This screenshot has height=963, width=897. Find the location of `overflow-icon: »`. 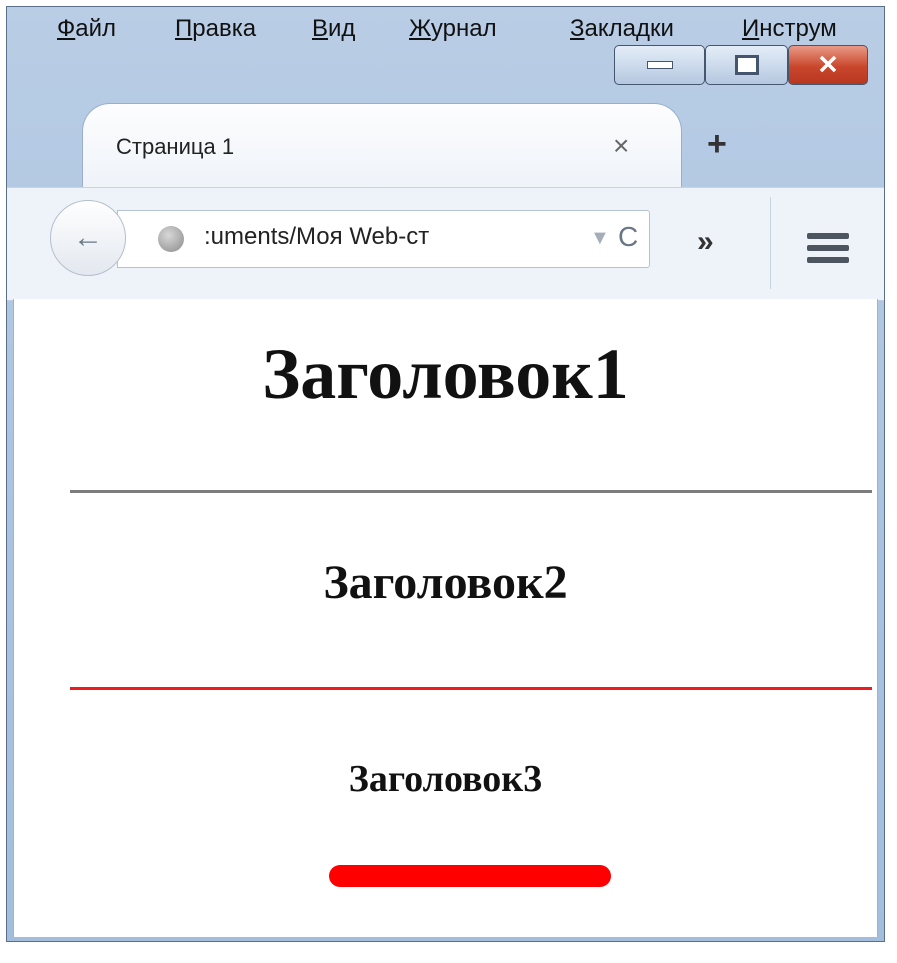

overflow-icon: » is located at coordinates (705, 242).